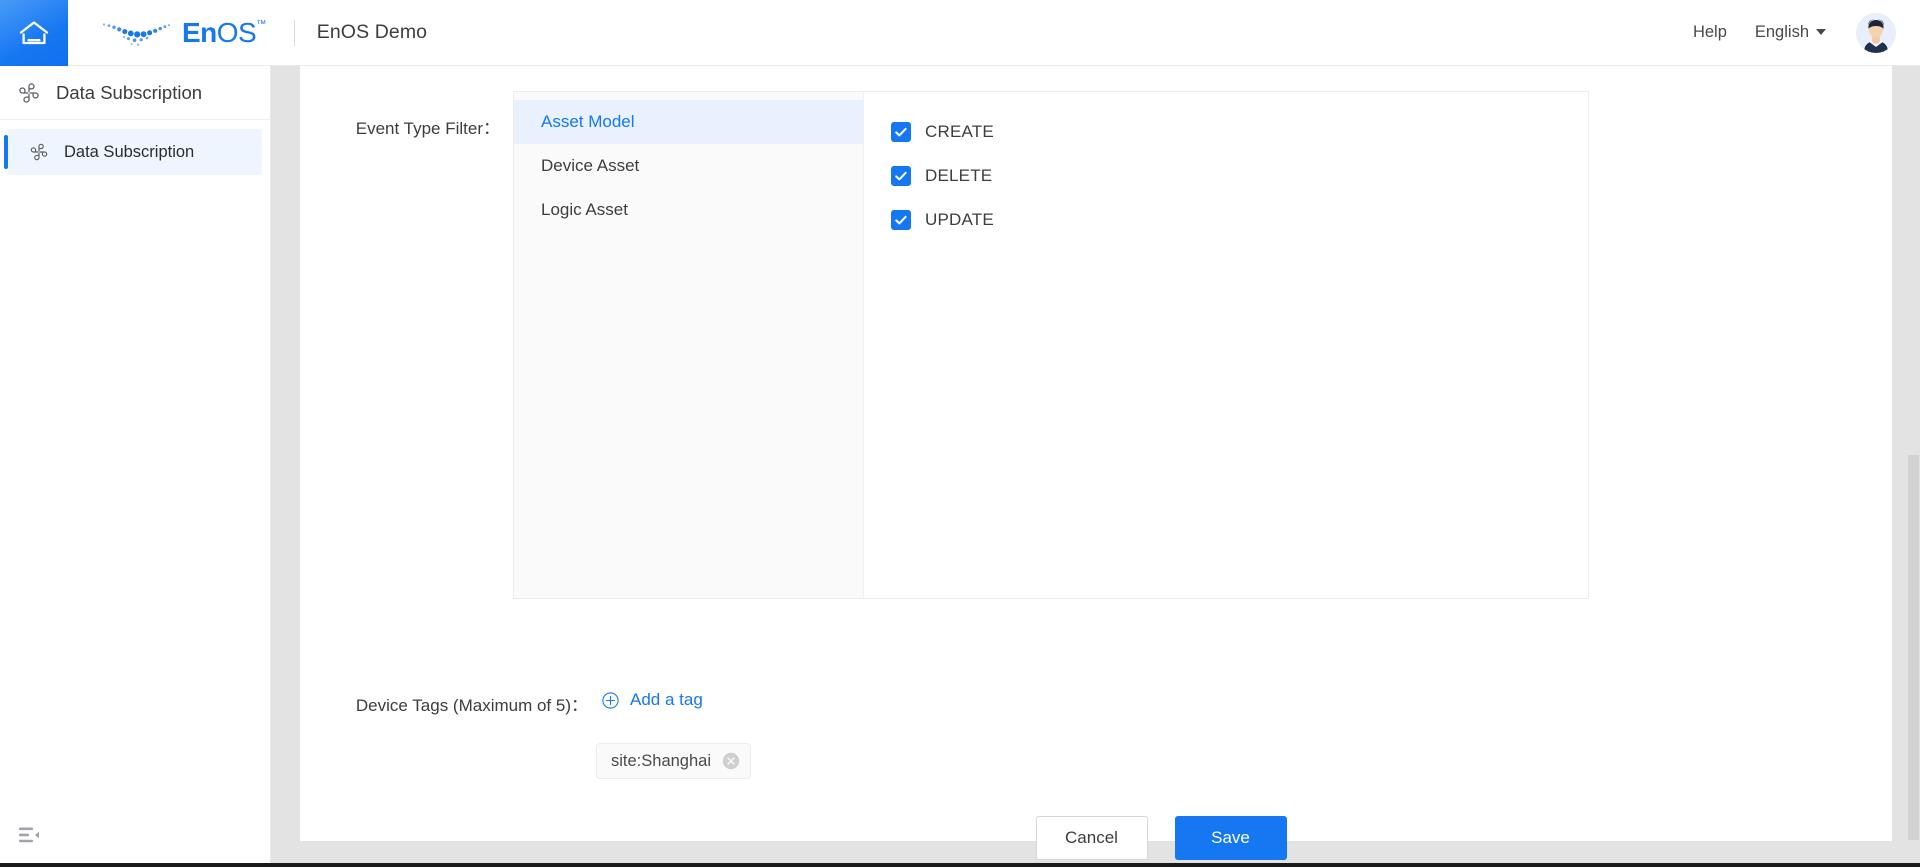 This screenshot has height=867, width=1920. I want to click on tag-chip-label: site:Shanghai, so click(661, 760).